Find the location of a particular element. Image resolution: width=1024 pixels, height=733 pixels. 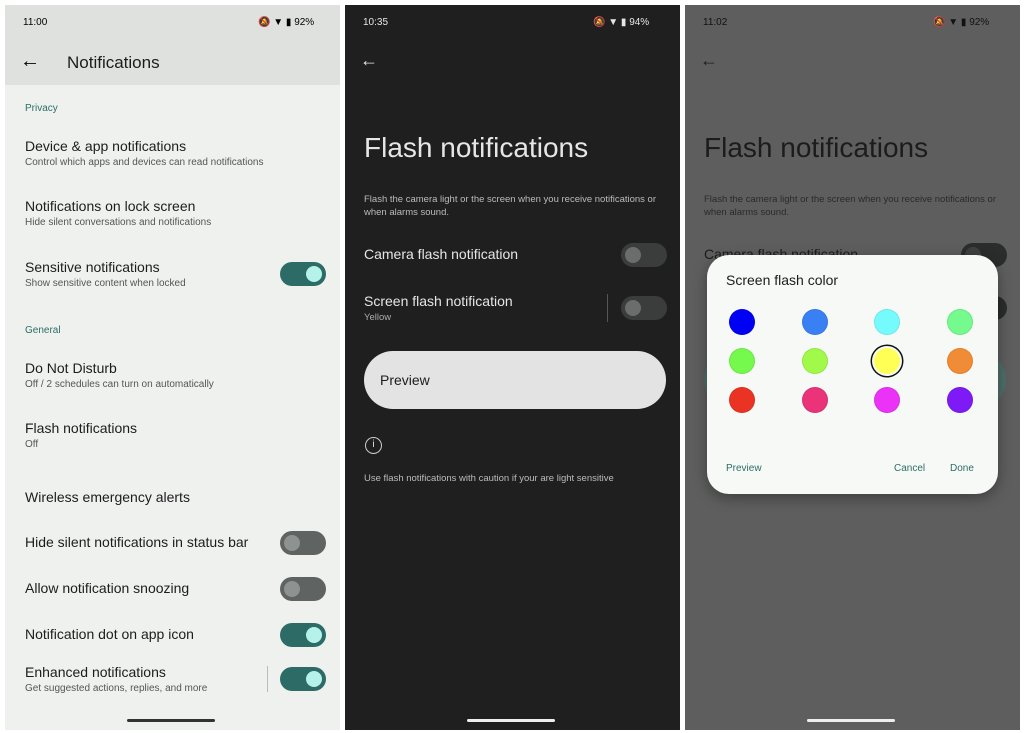

settings-item: Flash notifications Off is located at coordinates (172, 440).